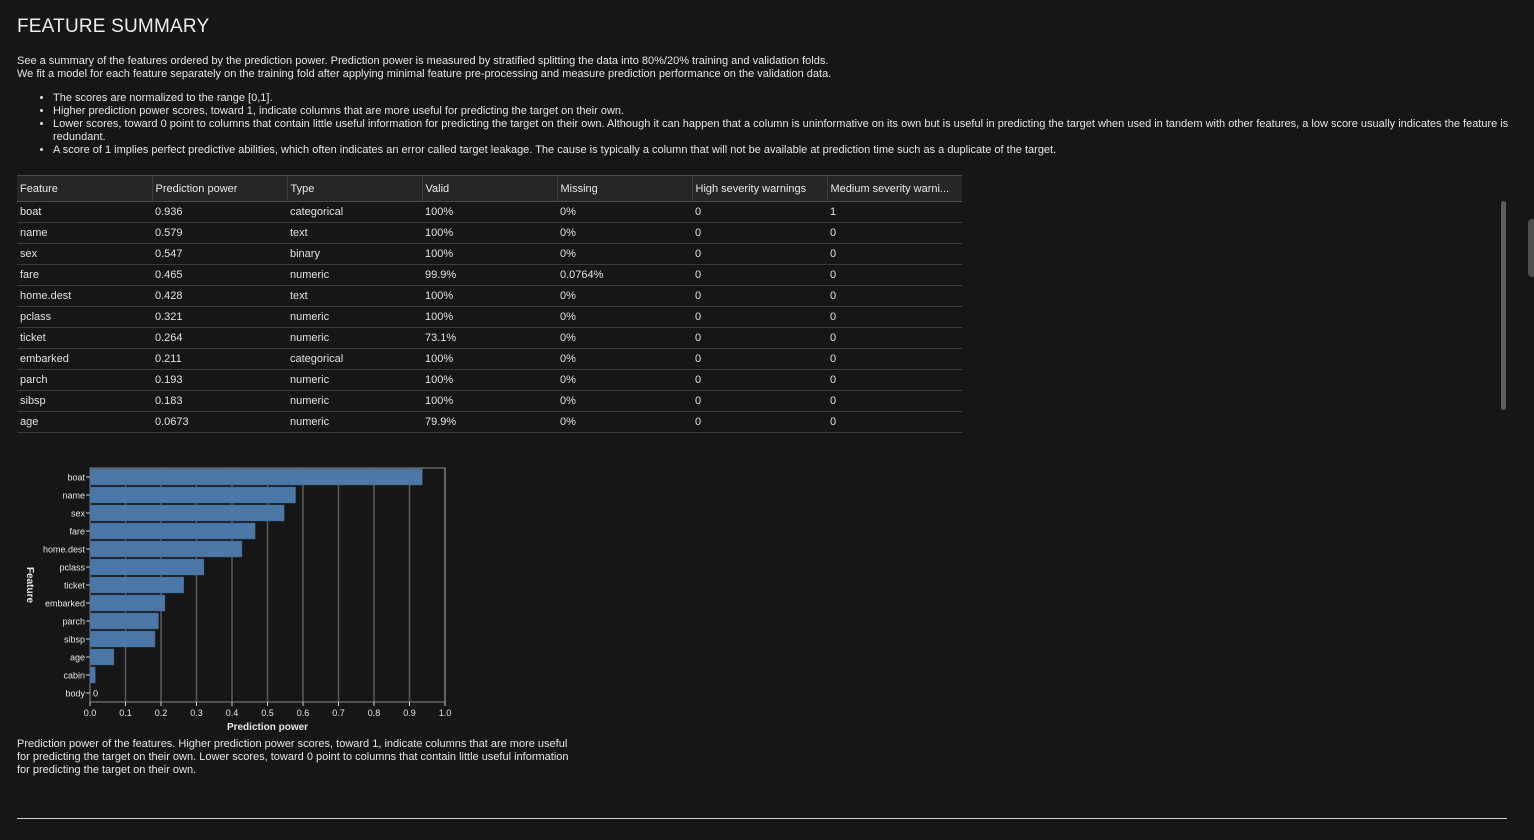  Describe the element at coordinates (1503, 305) in the screenshot. I see `vertical-scrollbar` at that location.